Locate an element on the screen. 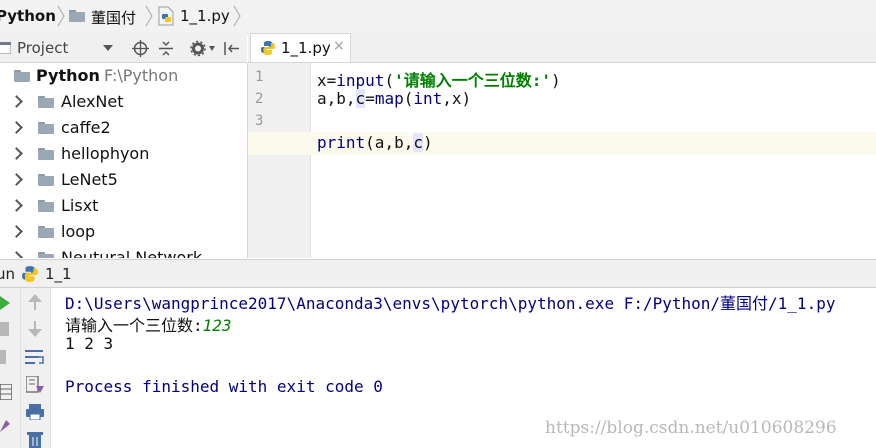 This screenshot has height=448, width=876. code-token-builtin: print is located at coordinates (341, 142).